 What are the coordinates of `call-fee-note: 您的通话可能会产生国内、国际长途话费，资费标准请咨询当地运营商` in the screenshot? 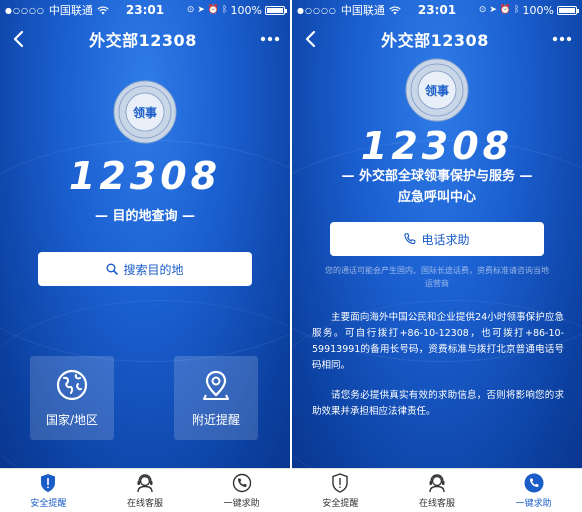 It's located at (437, 277).